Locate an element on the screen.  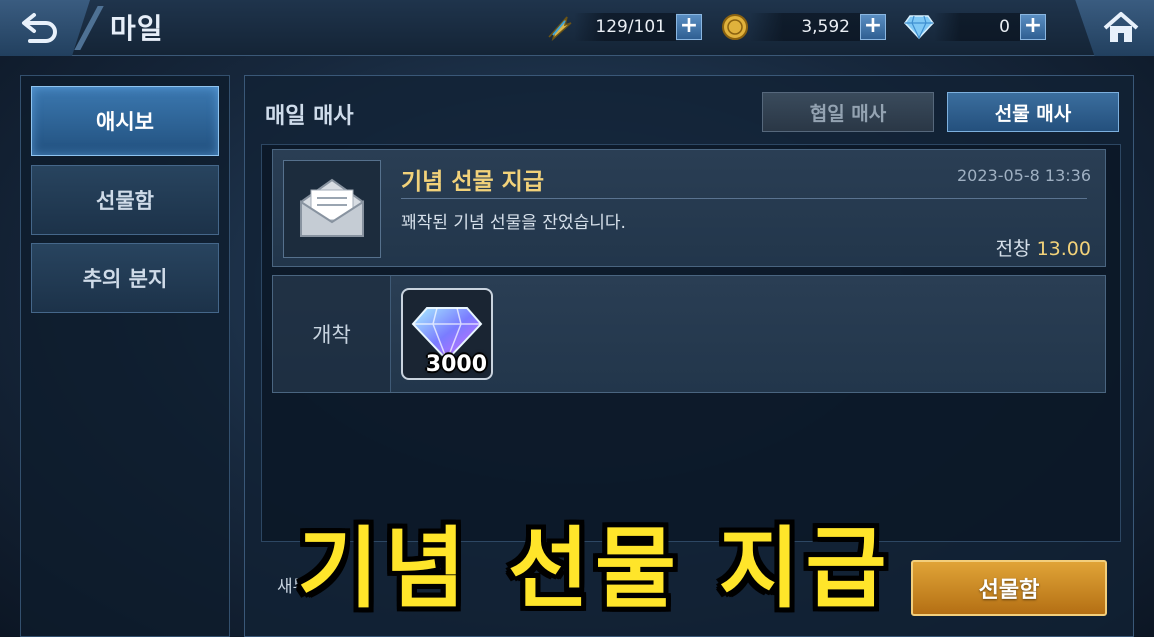
stamina-counter: 129/101 + is located at coordinates (623, 27).